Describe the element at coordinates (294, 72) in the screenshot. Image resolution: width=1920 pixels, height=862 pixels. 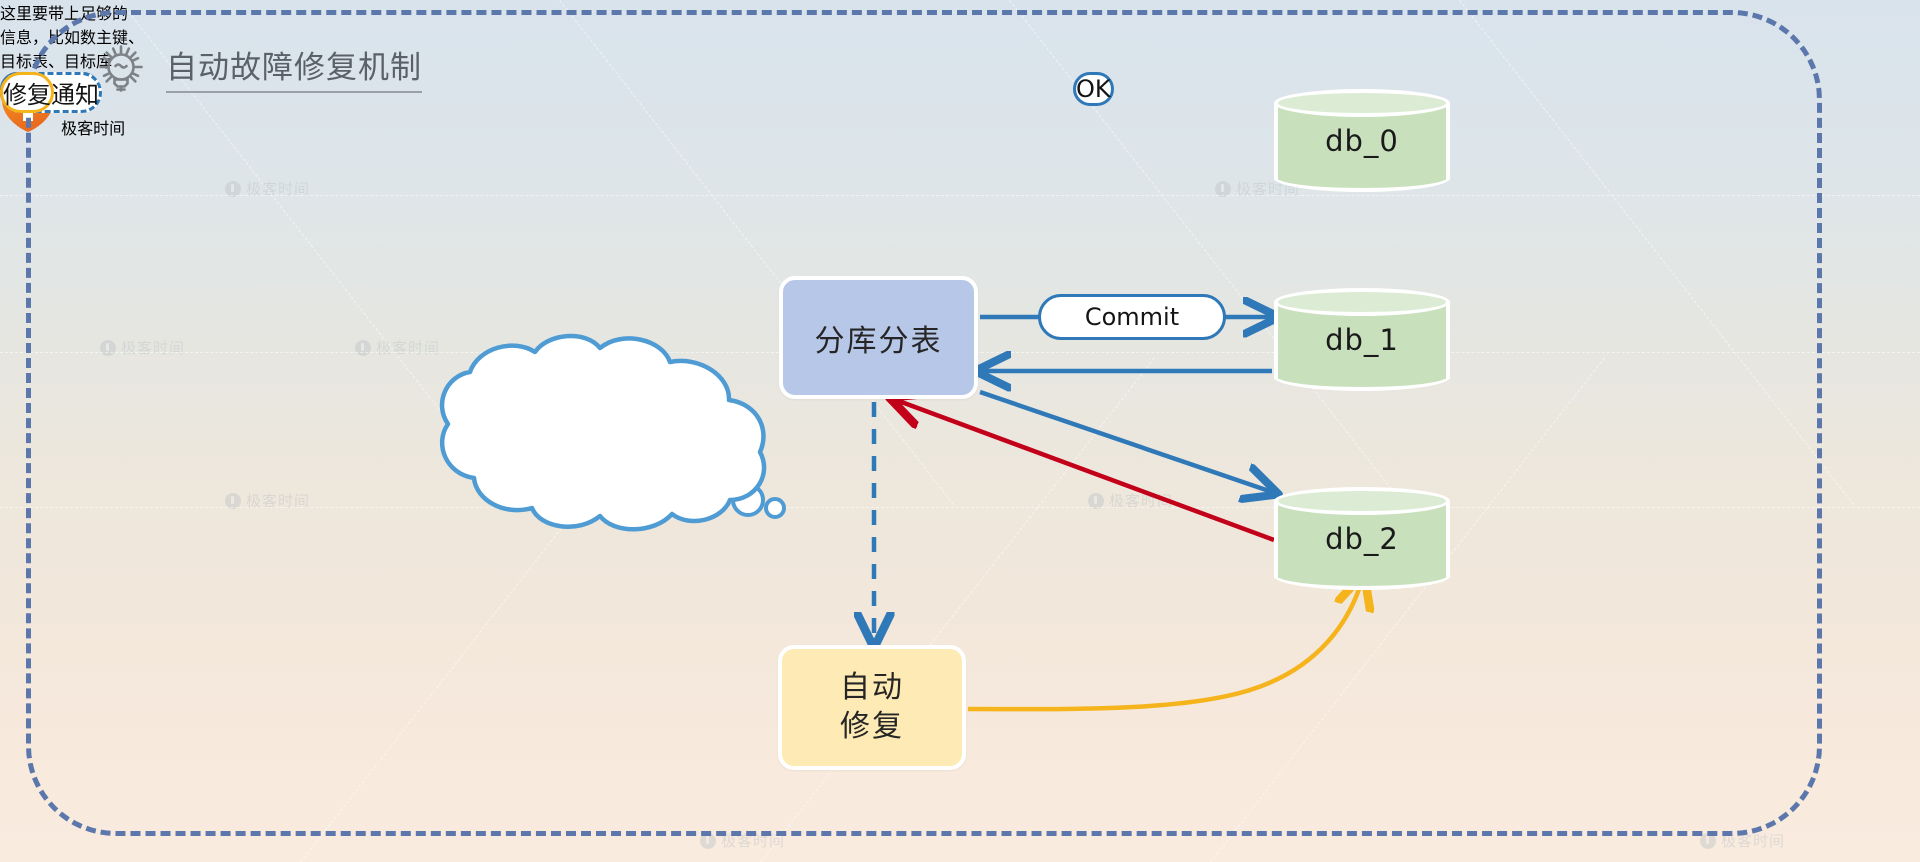
I see `page-title: 自动故障修复机制` at that location.